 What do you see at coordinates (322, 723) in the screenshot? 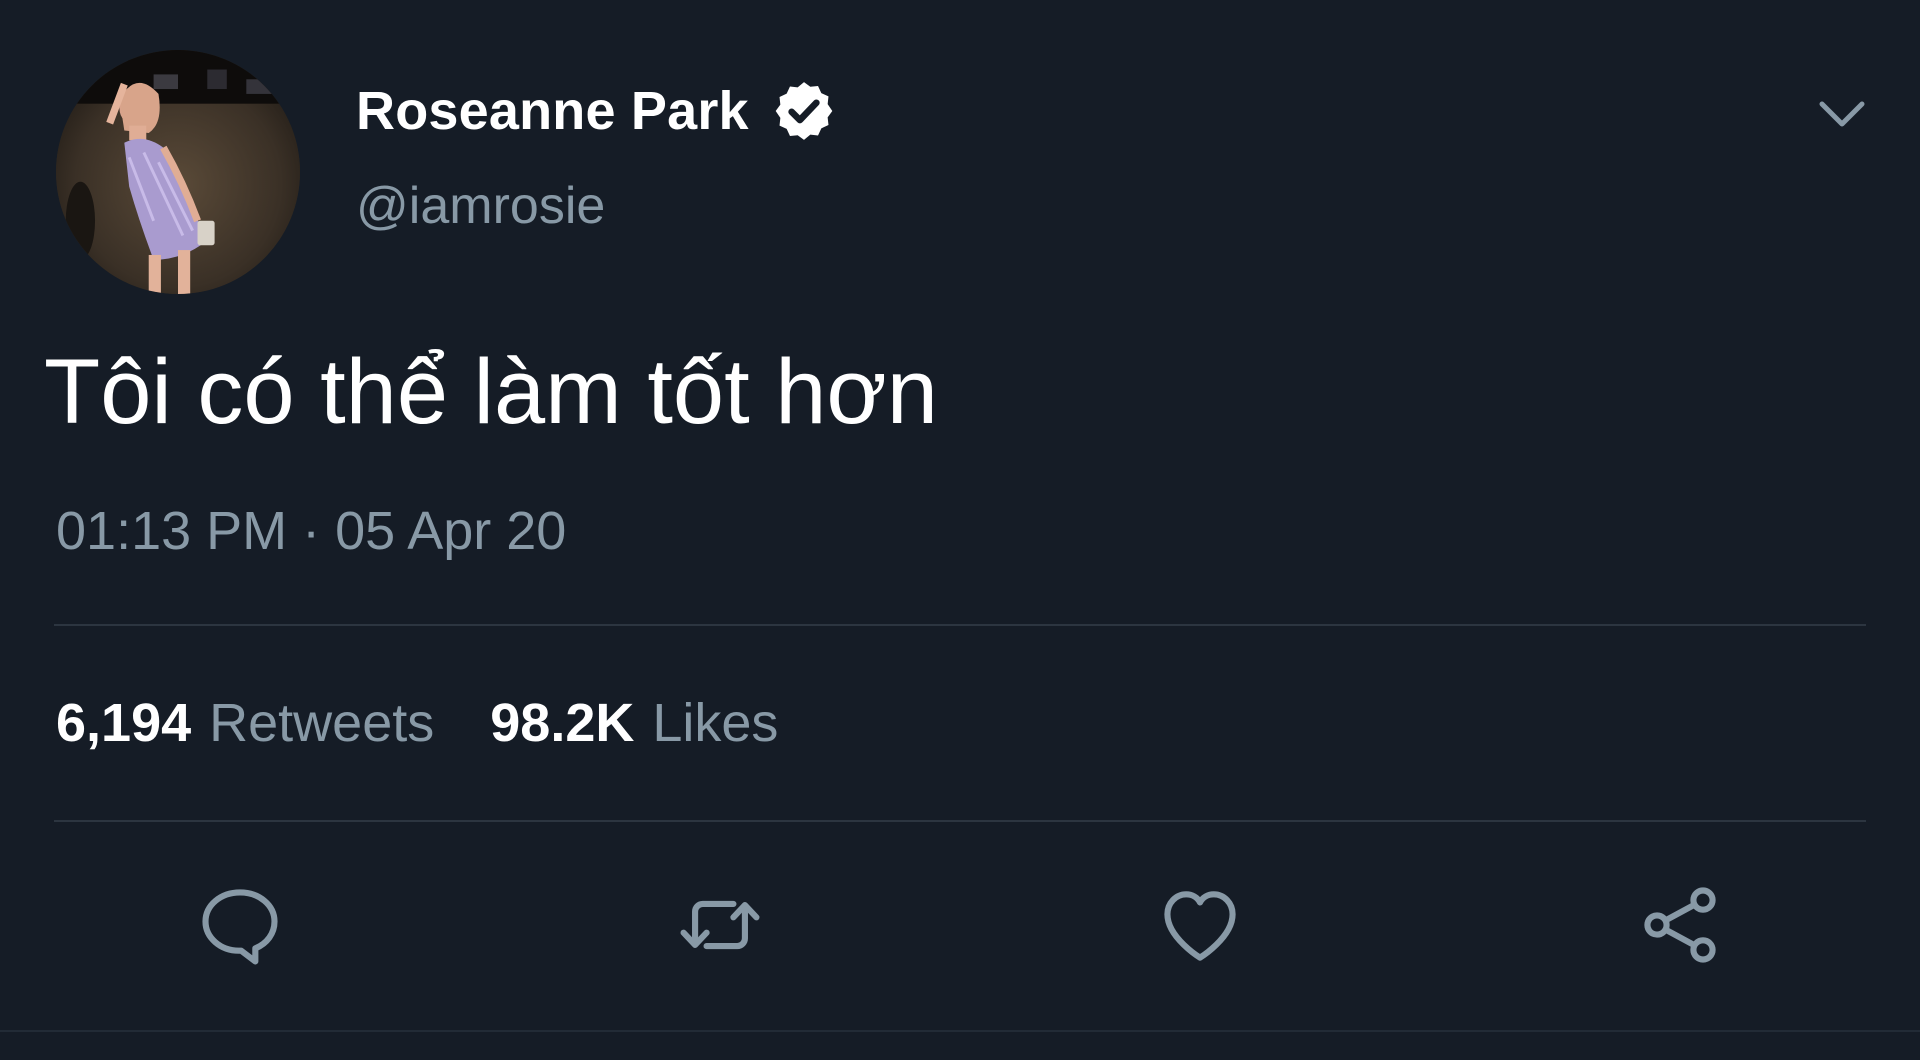
I see `retweets-label: Retweets` at bounding box center [322, 723].